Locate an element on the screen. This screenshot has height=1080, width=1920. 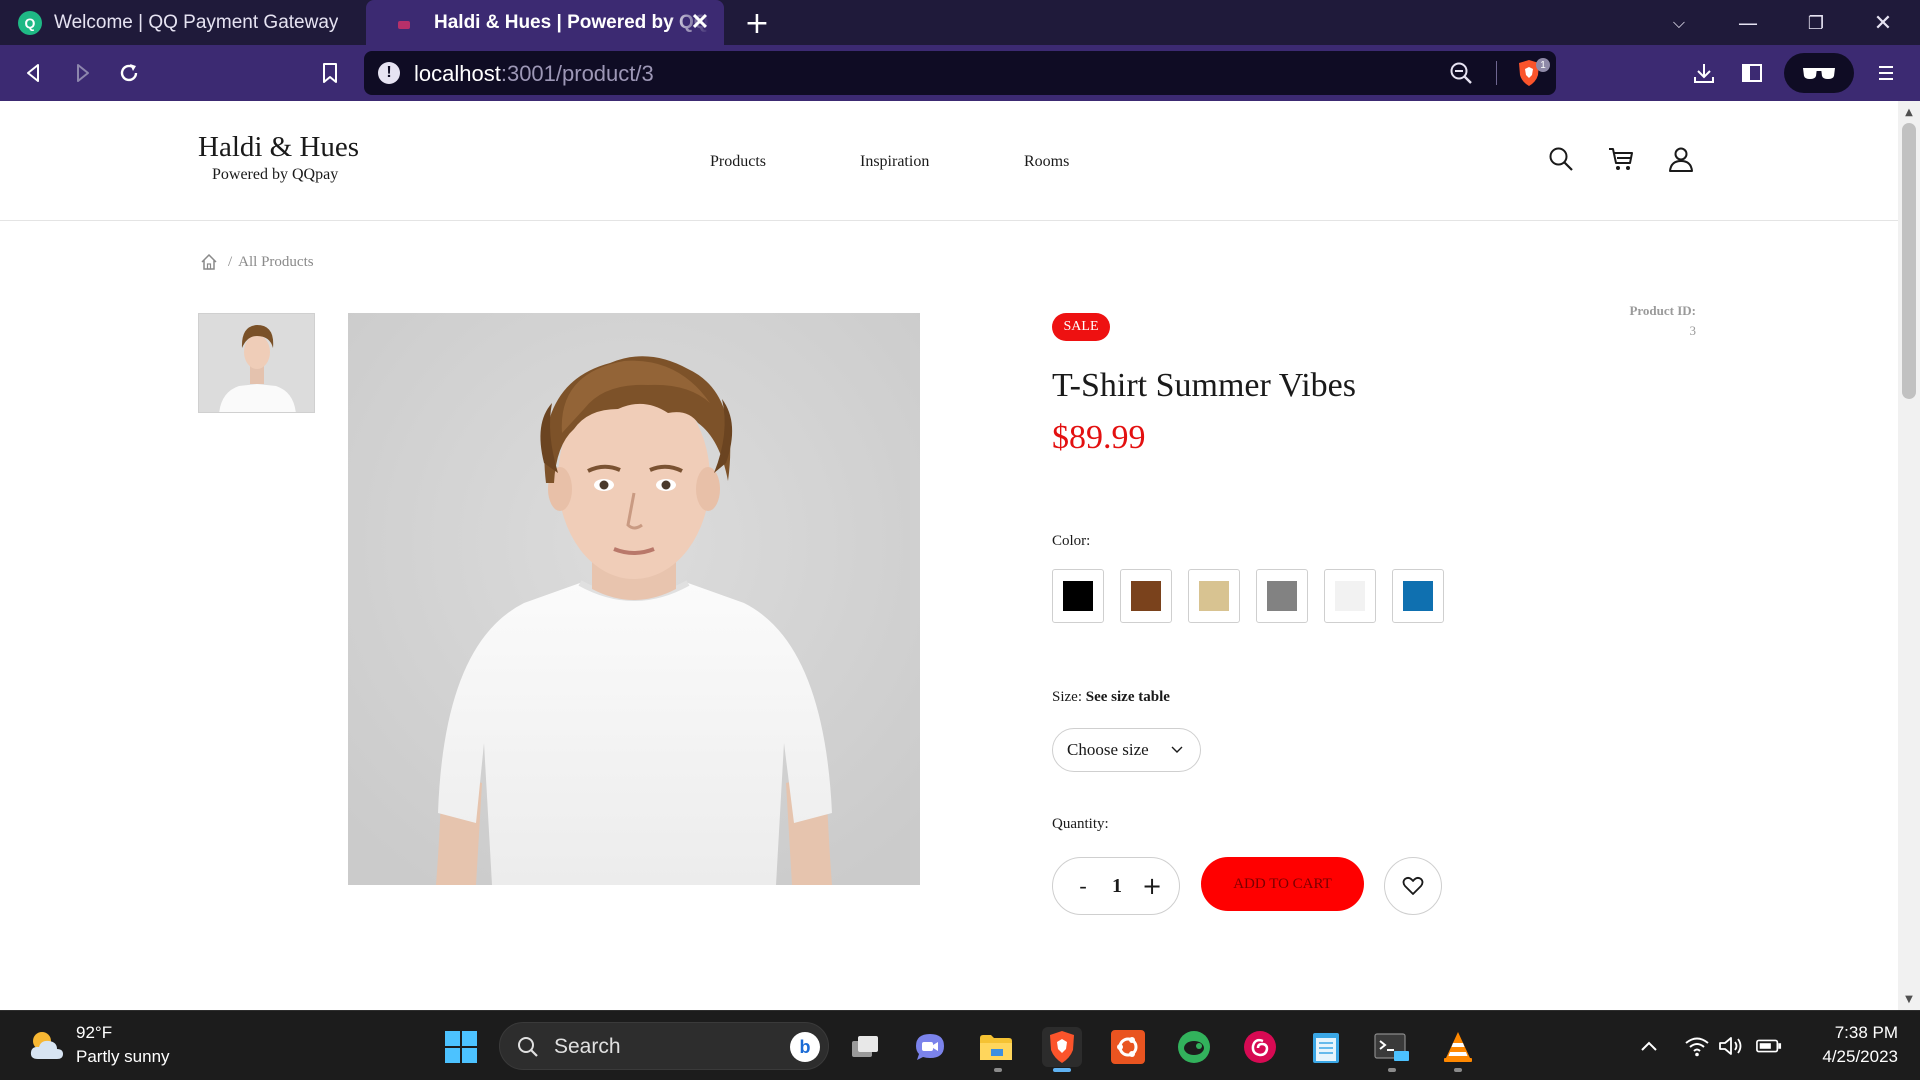
quantity-decrease-button: - is located at coordinates (1083, 886).